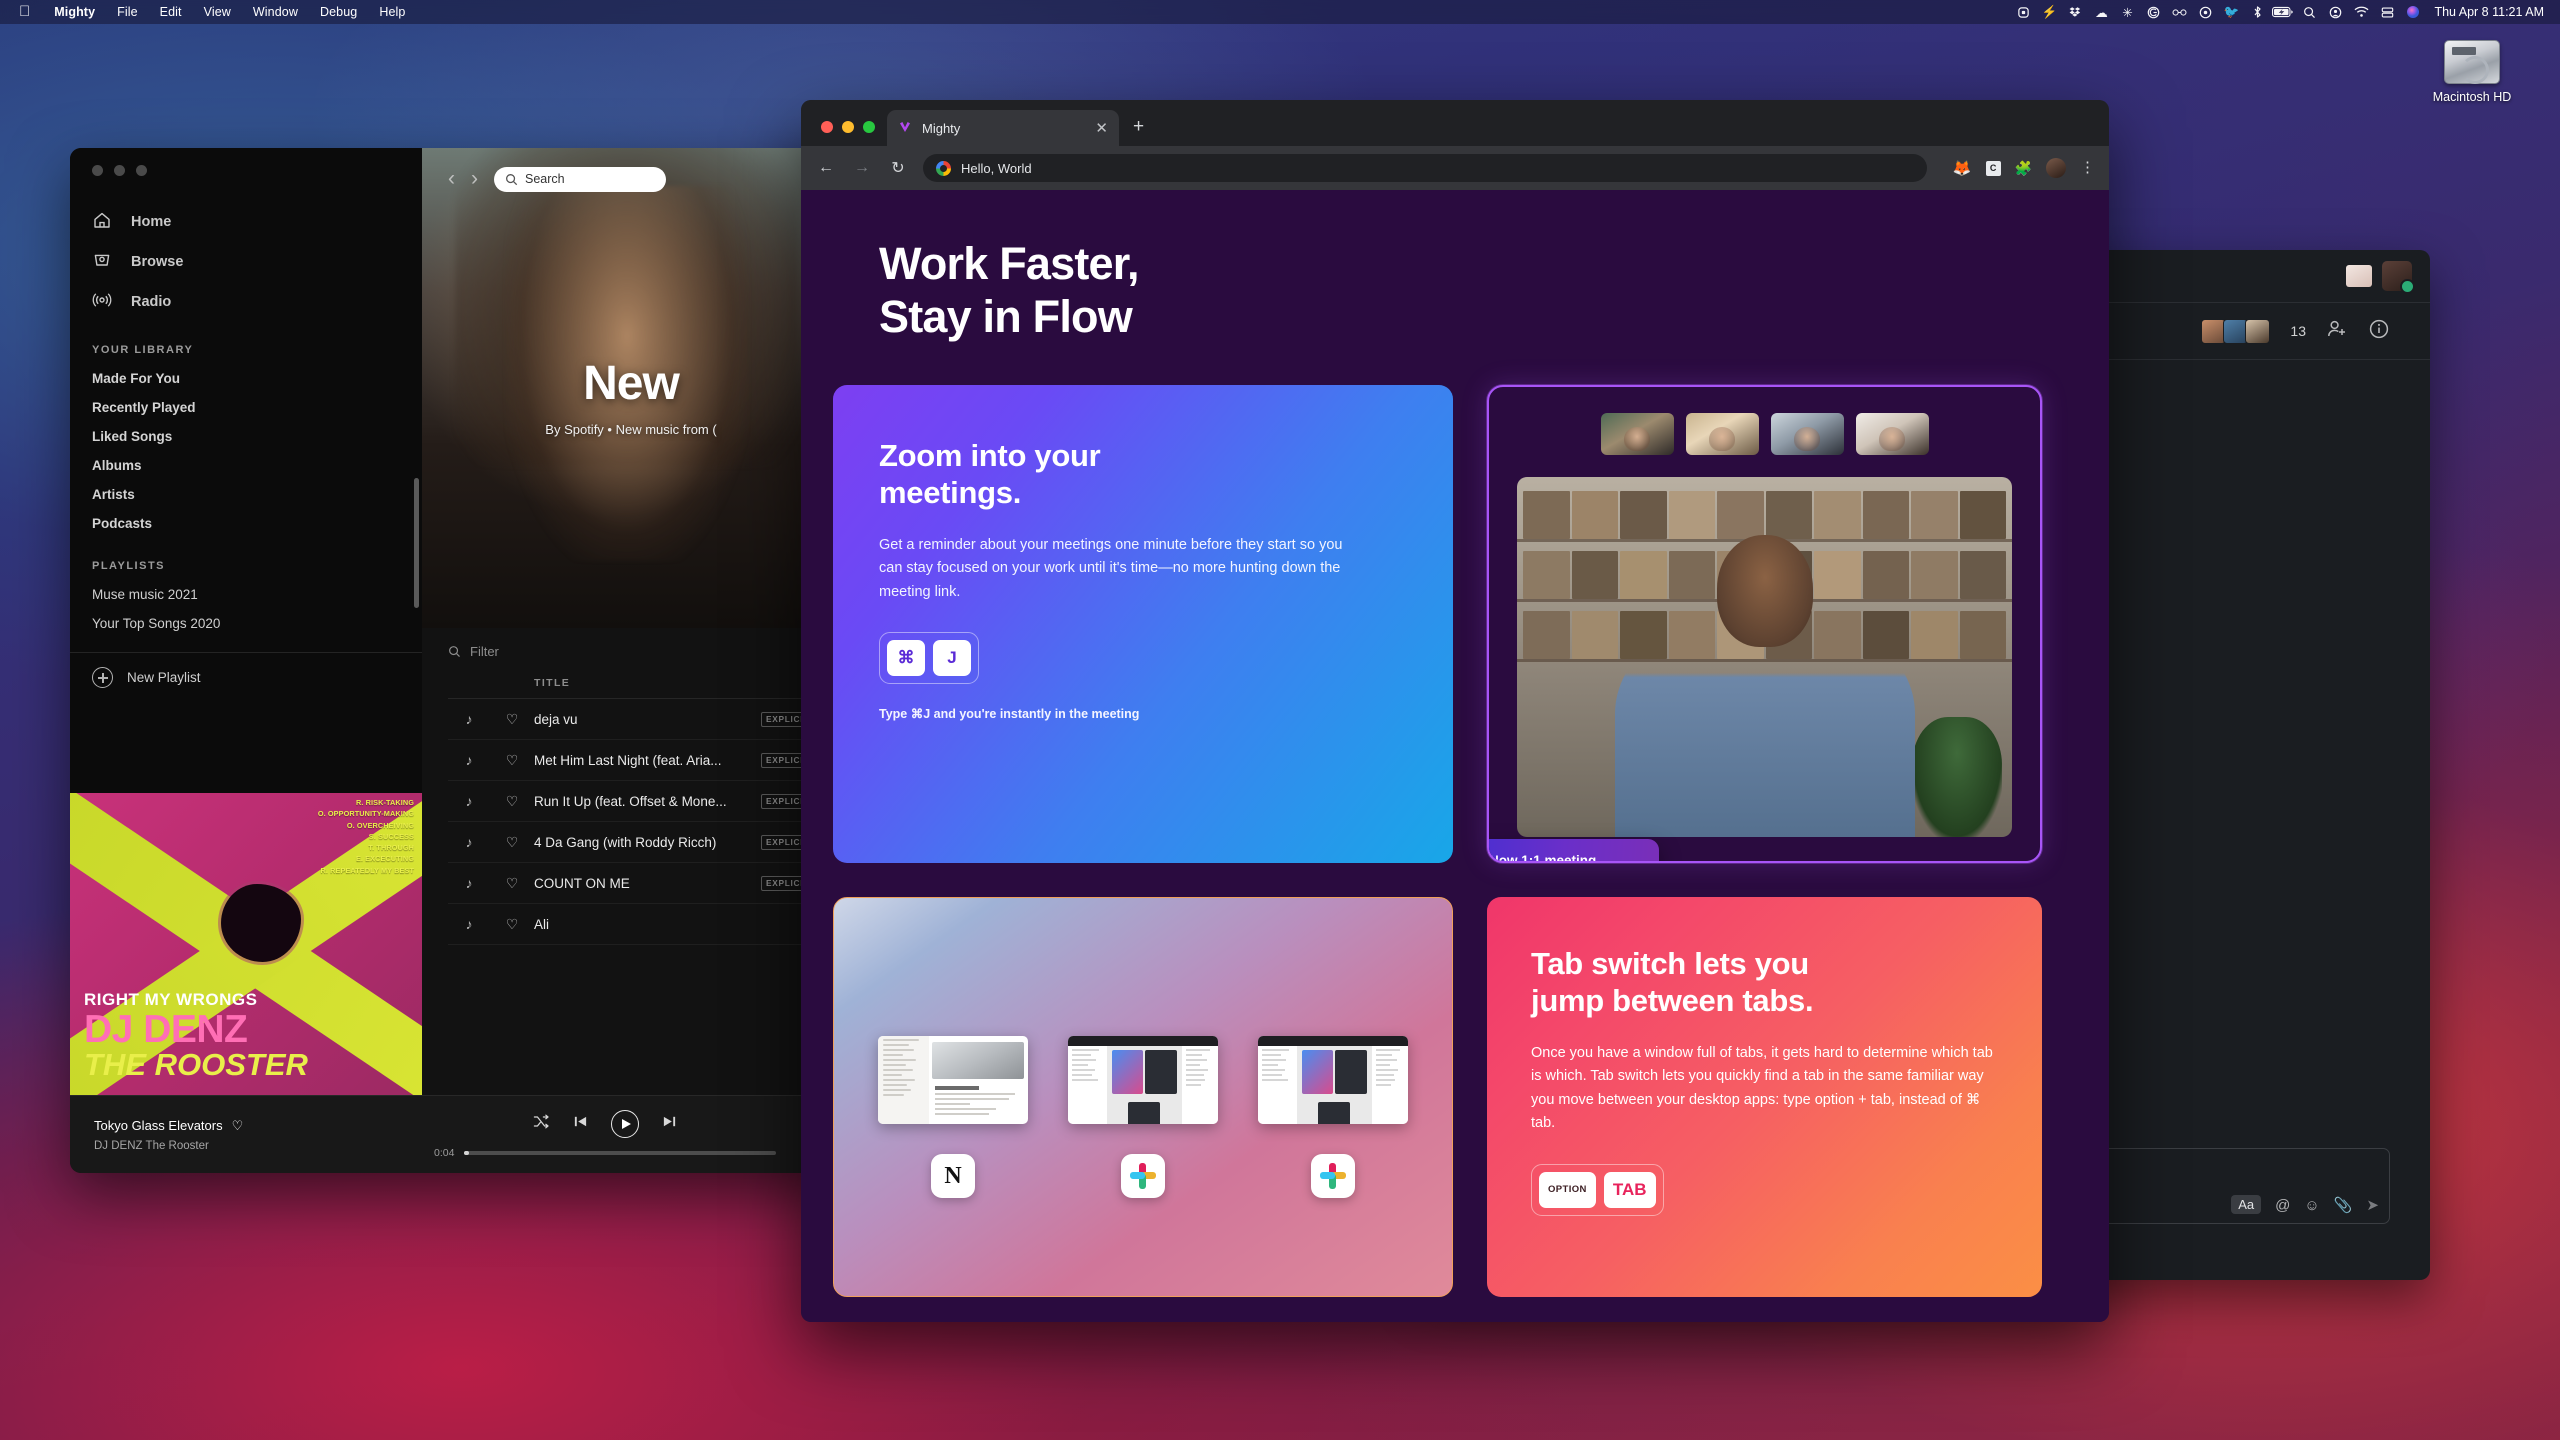  I want to click on glasses-icon, so click(2179, 12).